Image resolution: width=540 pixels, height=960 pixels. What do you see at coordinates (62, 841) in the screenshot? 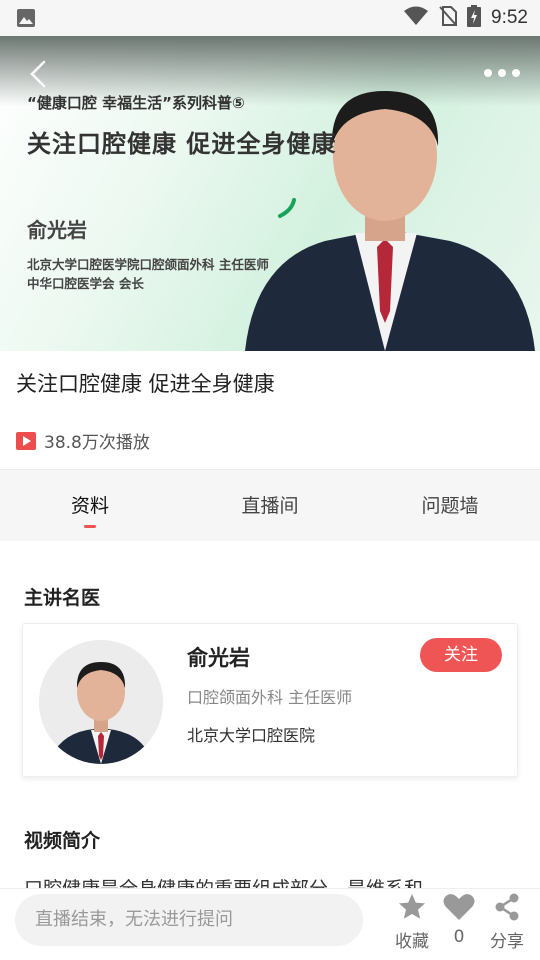
I see `intro-section-title: 视频简介` at bounding box center [62, 841].